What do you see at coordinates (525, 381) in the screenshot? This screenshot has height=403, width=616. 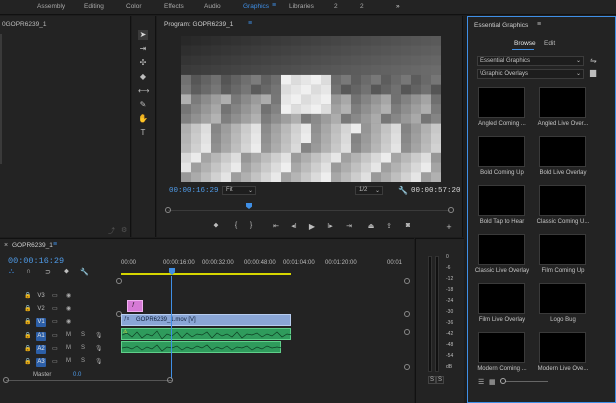 I see `thumbnail-size-slider` at bounding box center [525, 381].